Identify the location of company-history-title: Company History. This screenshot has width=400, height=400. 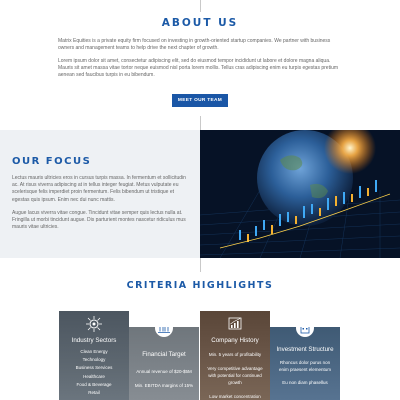
(235, 340).